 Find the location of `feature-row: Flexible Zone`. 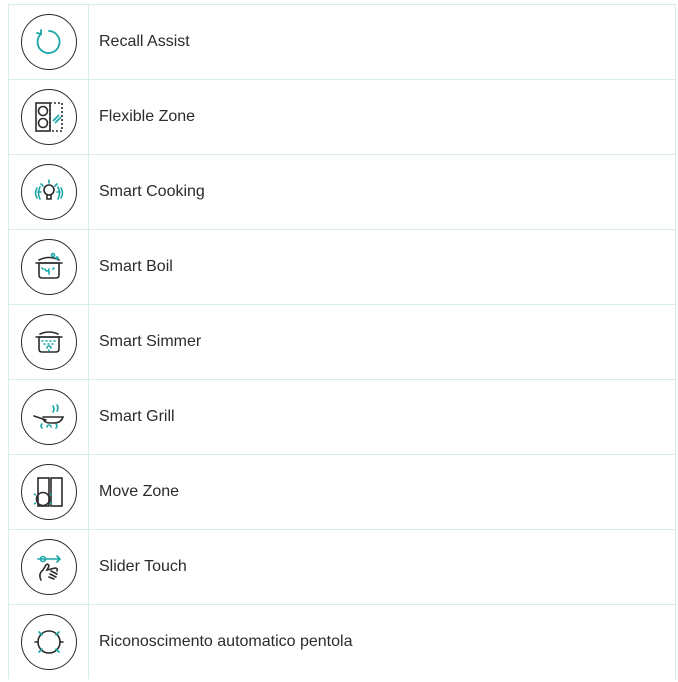

feature-row: Flexible Zone is located at coordinates (342, 116).